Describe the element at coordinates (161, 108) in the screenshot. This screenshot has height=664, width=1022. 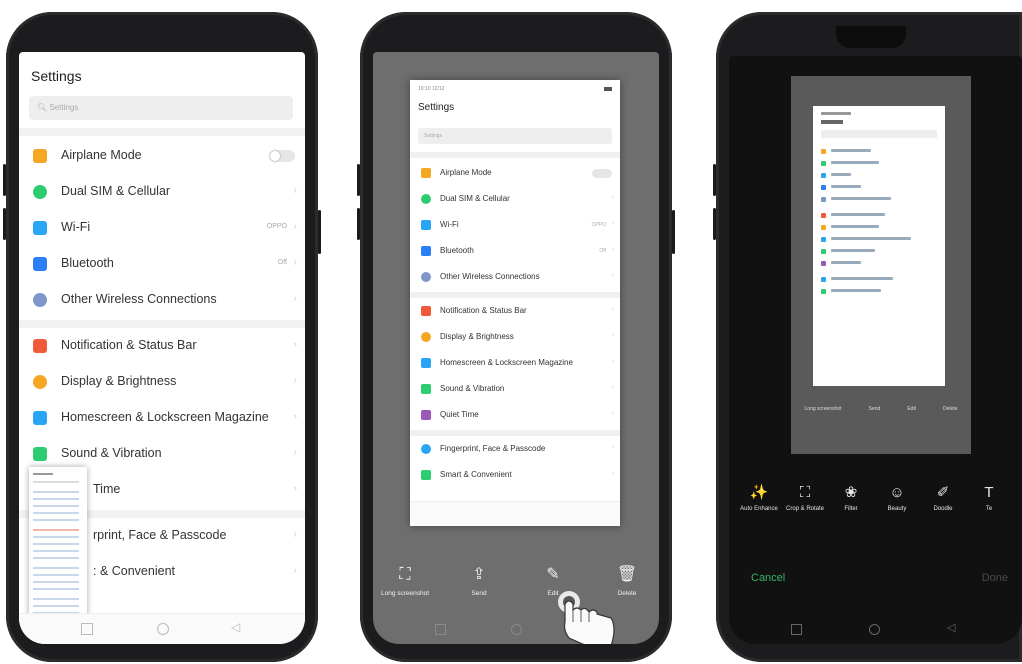
I see `search-input: 🔍︎ Settings` at that location.